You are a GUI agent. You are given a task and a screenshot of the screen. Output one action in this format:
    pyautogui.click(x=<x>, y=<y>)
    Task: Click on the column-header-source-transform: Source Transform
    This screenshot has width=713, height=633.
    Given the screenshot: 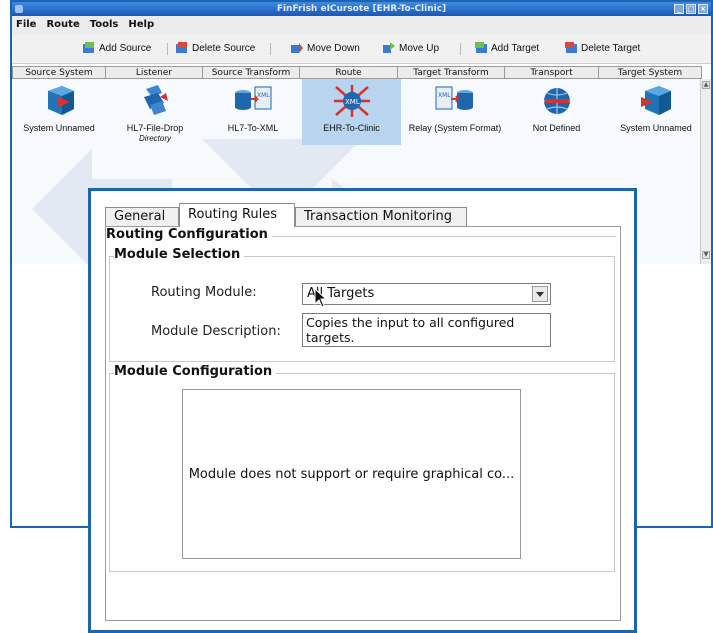 What is the action you would take?
    pyautogui.click(x=251, y=72)
    